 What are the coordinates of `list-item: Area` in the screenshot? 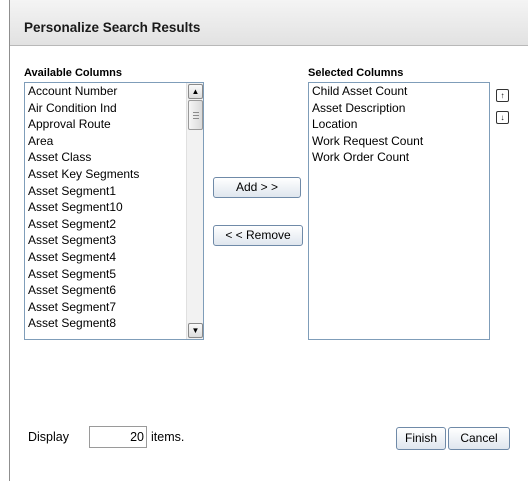 It's located at (114, 141).